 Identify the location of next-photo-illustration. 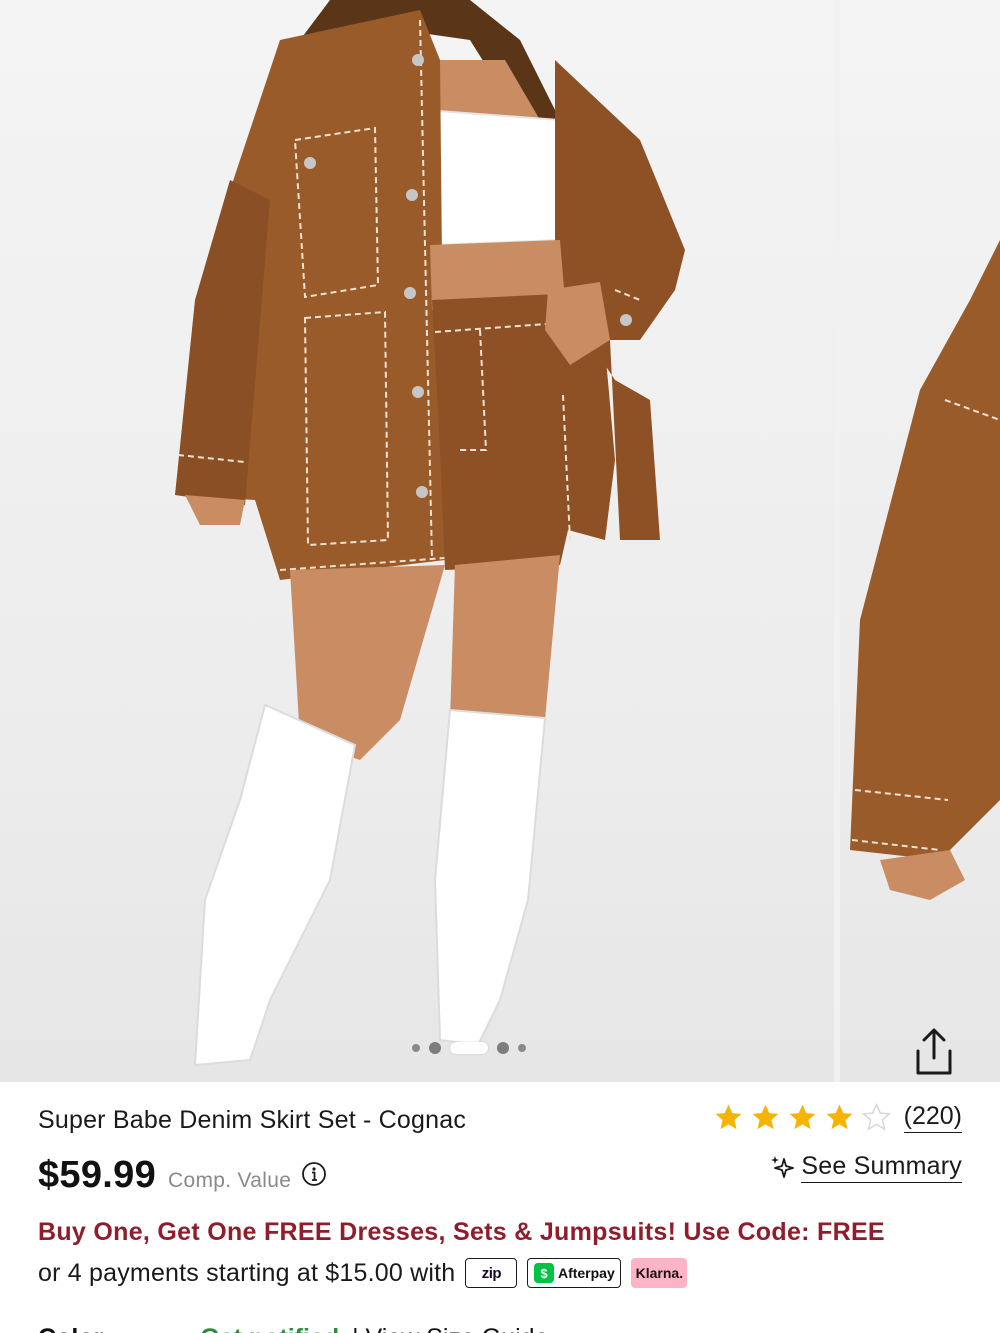
(925, 570).